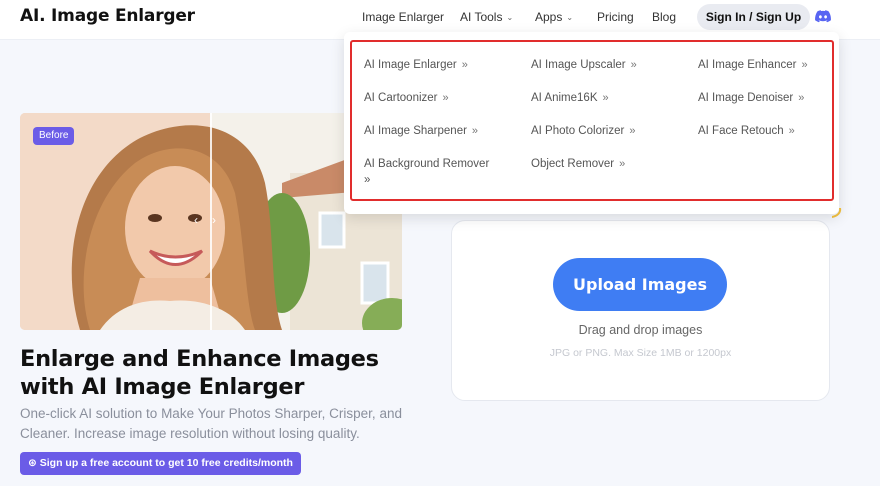  I want to click on file-limit-hint: JPG or PNG. Max Size 1MB or 1200px, so click(640, 353).